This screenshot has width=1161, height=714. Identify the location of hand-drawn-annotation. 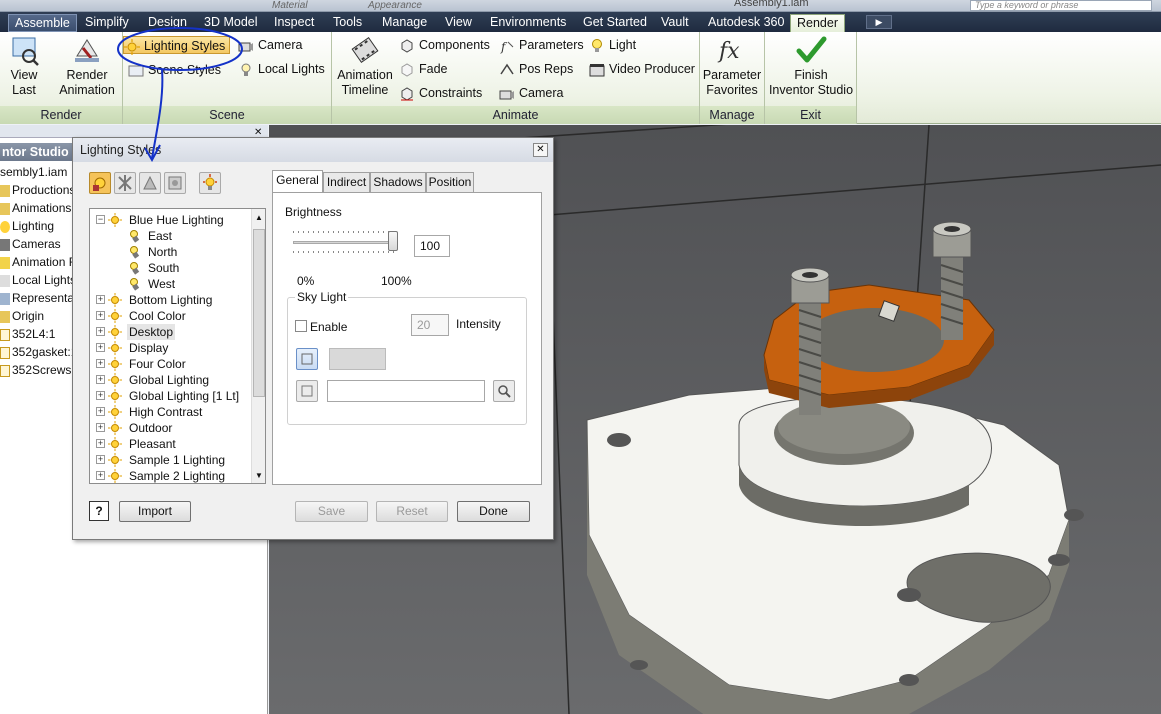
(180, 95).